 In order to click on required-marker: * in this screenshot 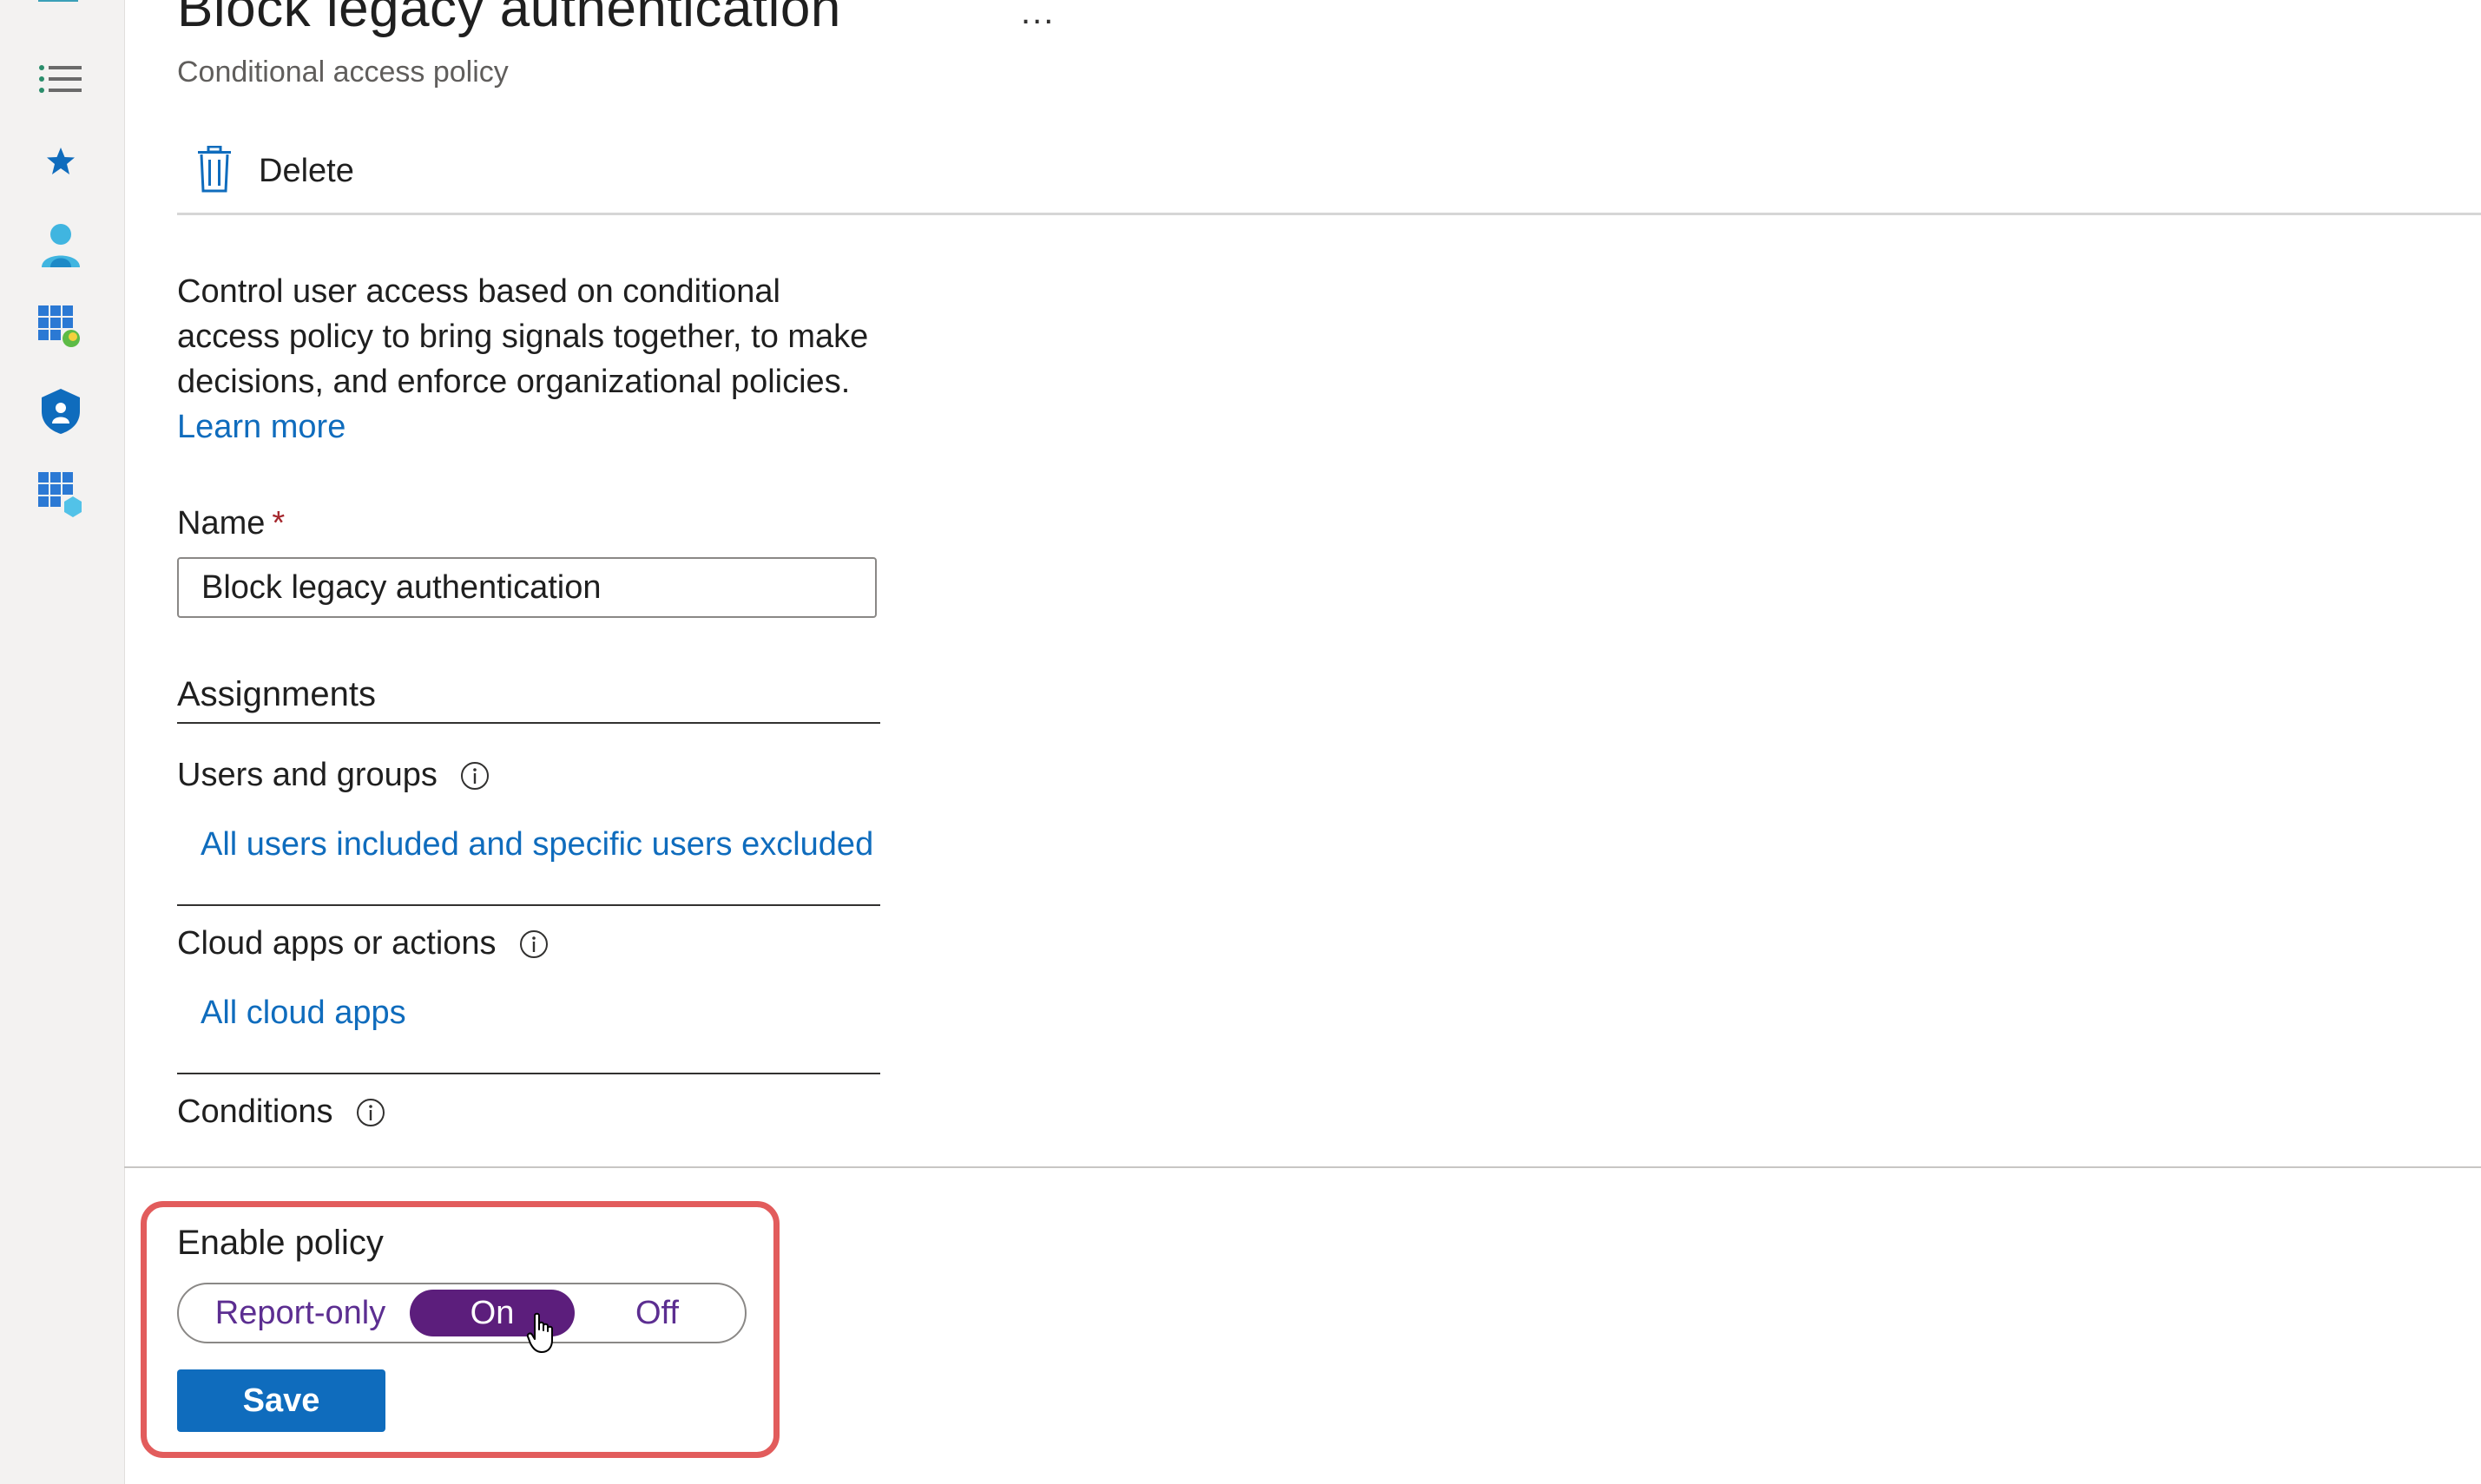, I will do `click(279, 523)`.